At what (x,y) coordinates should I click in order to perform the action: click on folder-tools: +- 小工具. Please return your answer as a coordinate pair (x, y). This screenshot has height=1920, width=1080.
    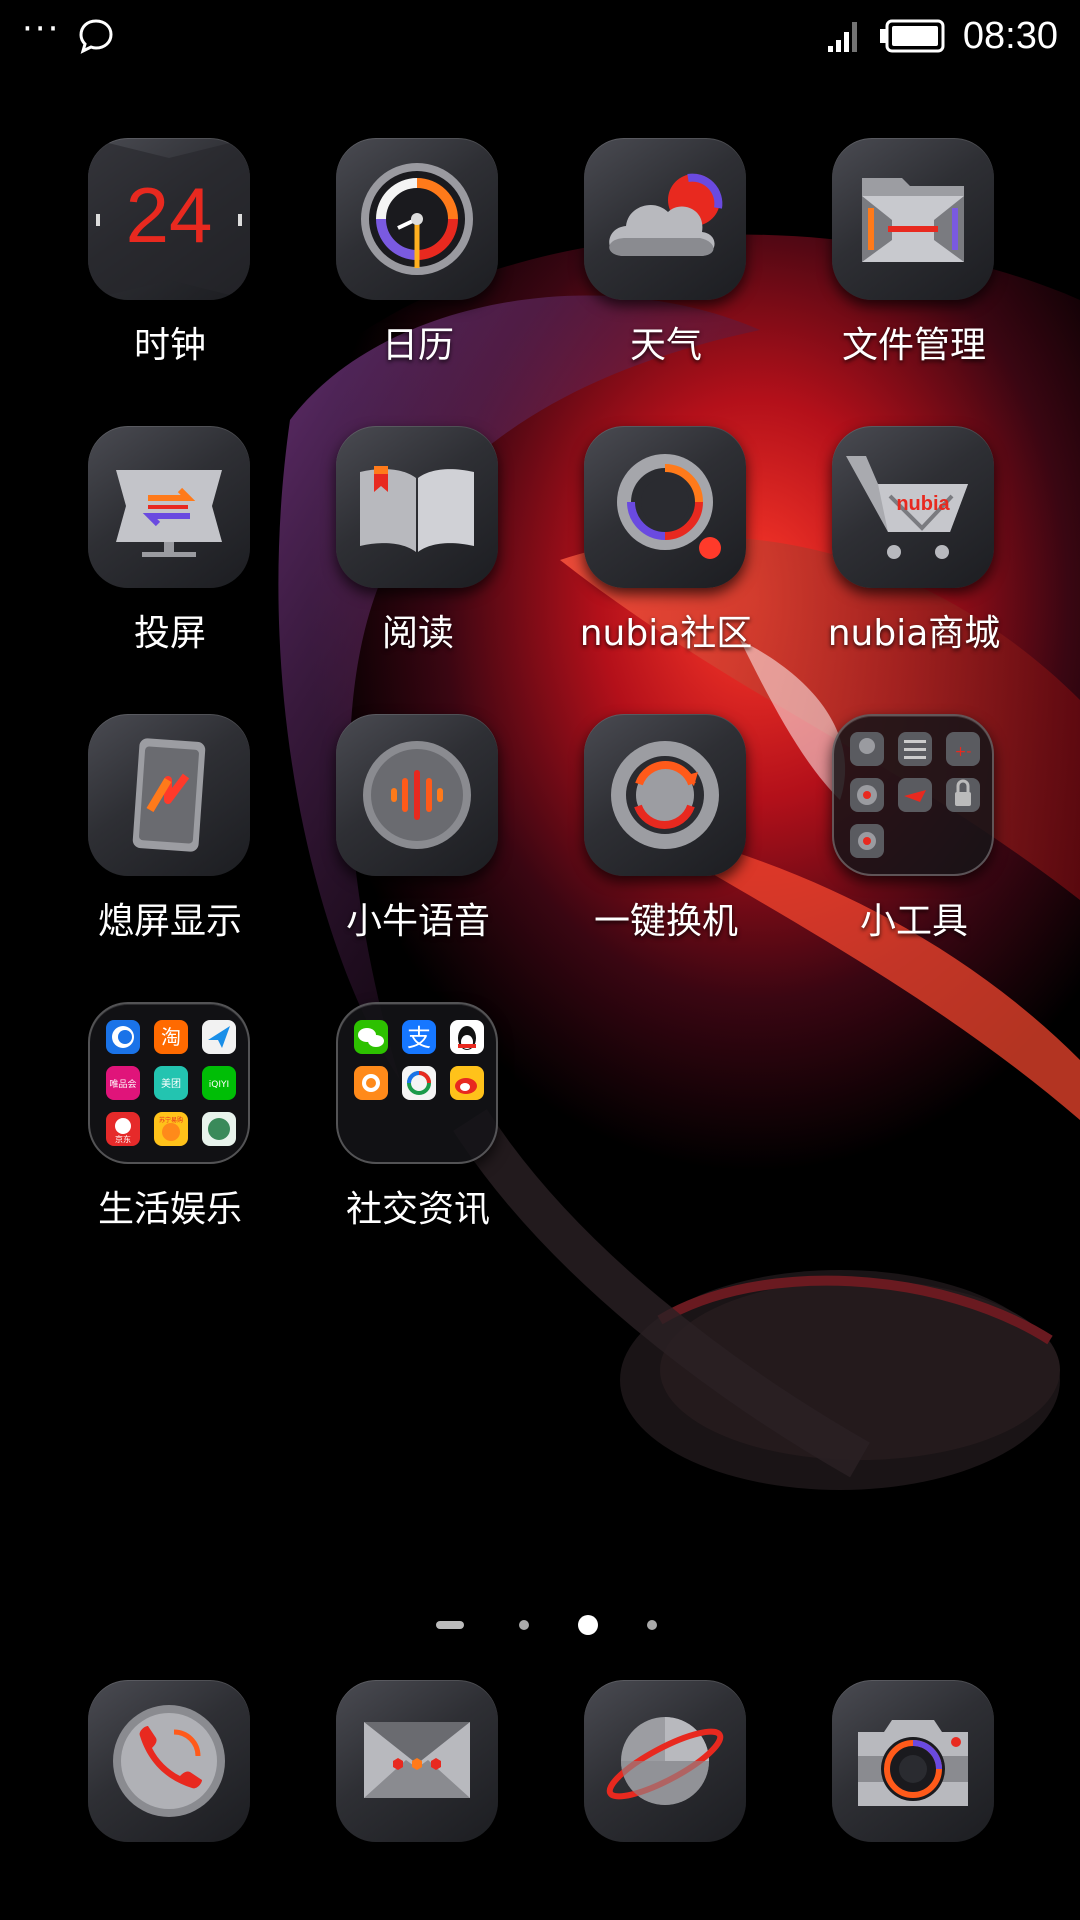
    Looking at the image, I should click on (914, 834).